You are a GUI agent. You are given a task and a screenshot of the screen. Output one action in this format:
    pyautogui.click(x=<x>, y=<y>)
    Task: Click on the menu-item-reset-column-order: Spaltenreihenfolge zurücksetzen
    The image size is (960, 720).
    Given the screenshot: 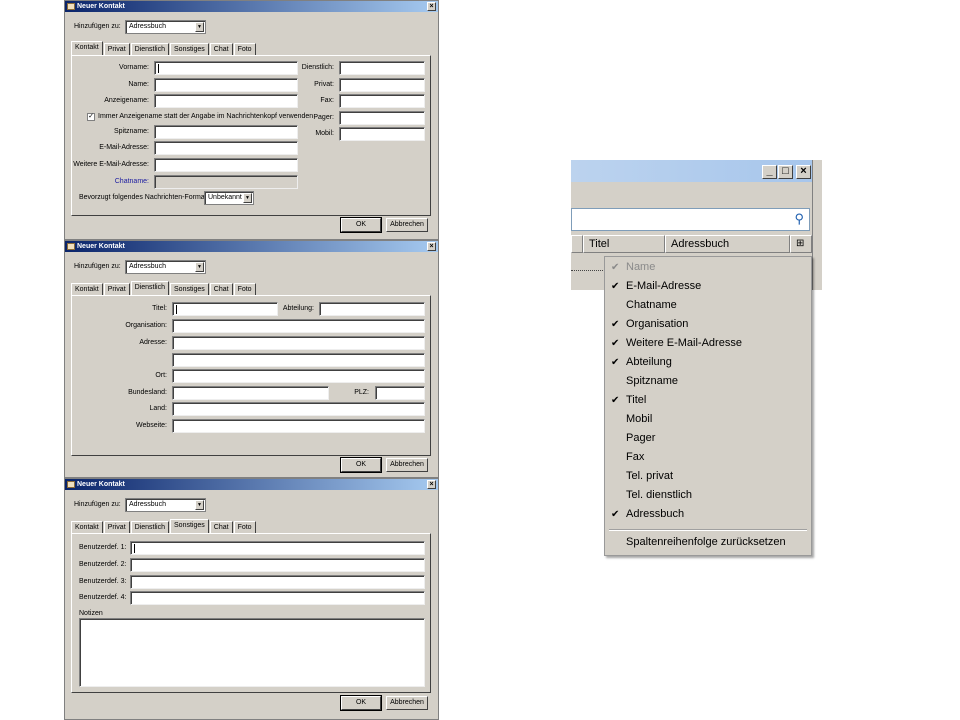 What is the action you would take?
    pyautogui.click(x=708, y=542)
    